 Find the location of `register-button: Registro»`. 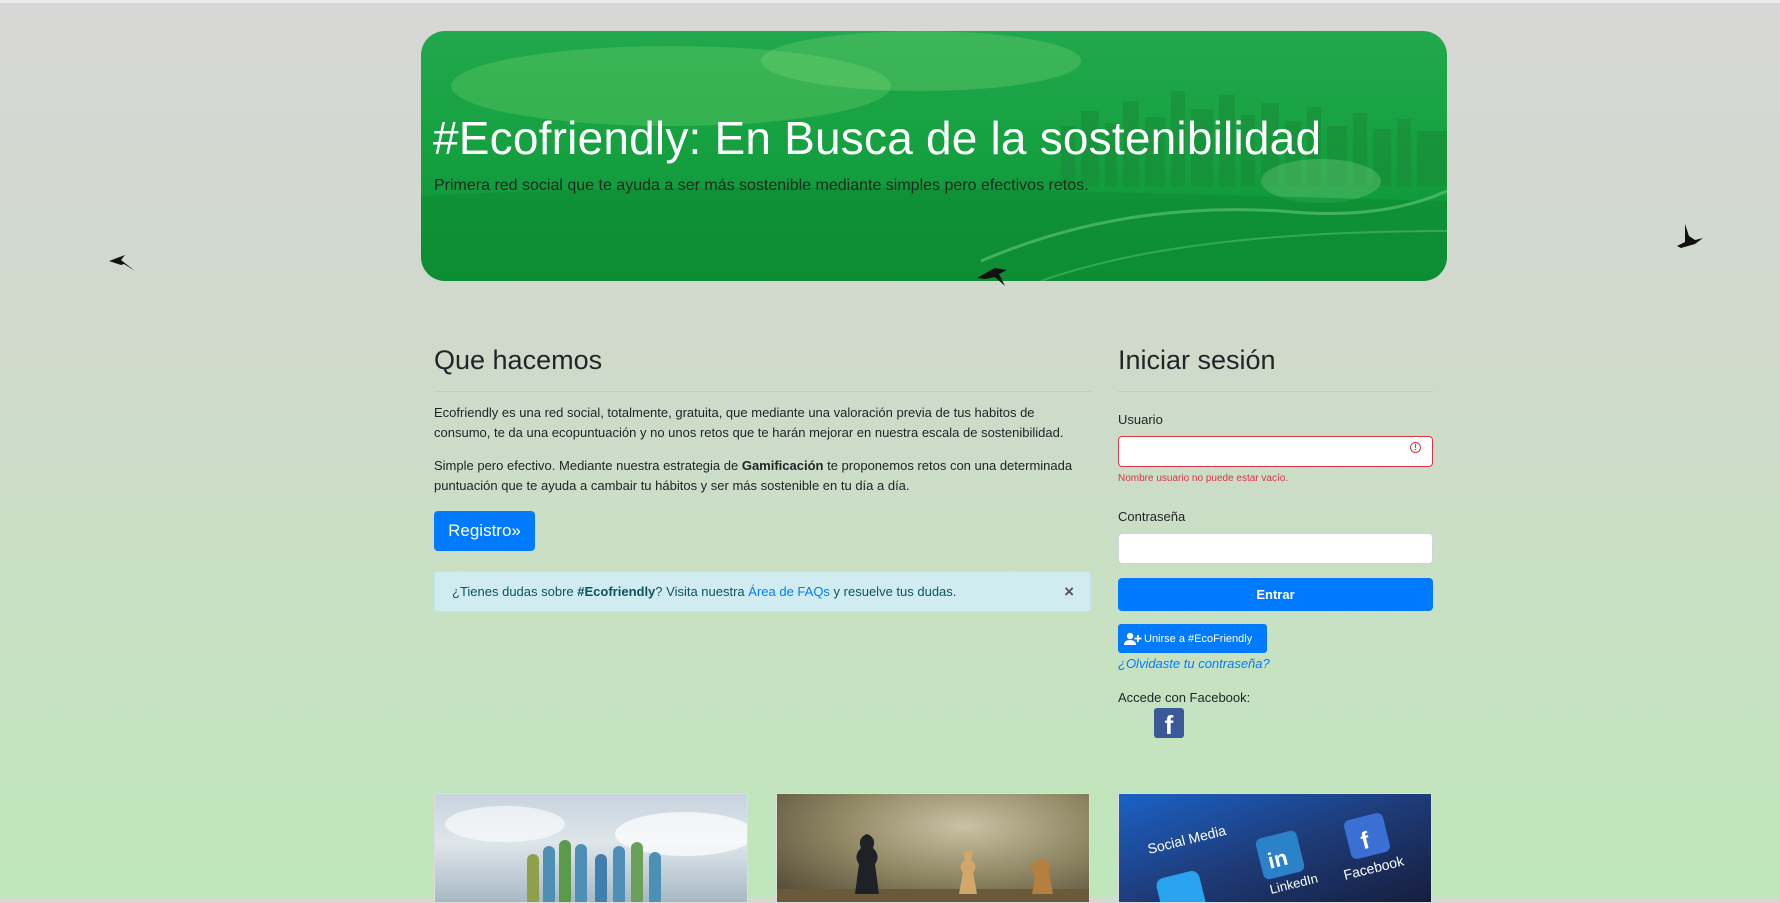

register-button: Registro» is located at coordinates (484, 531).